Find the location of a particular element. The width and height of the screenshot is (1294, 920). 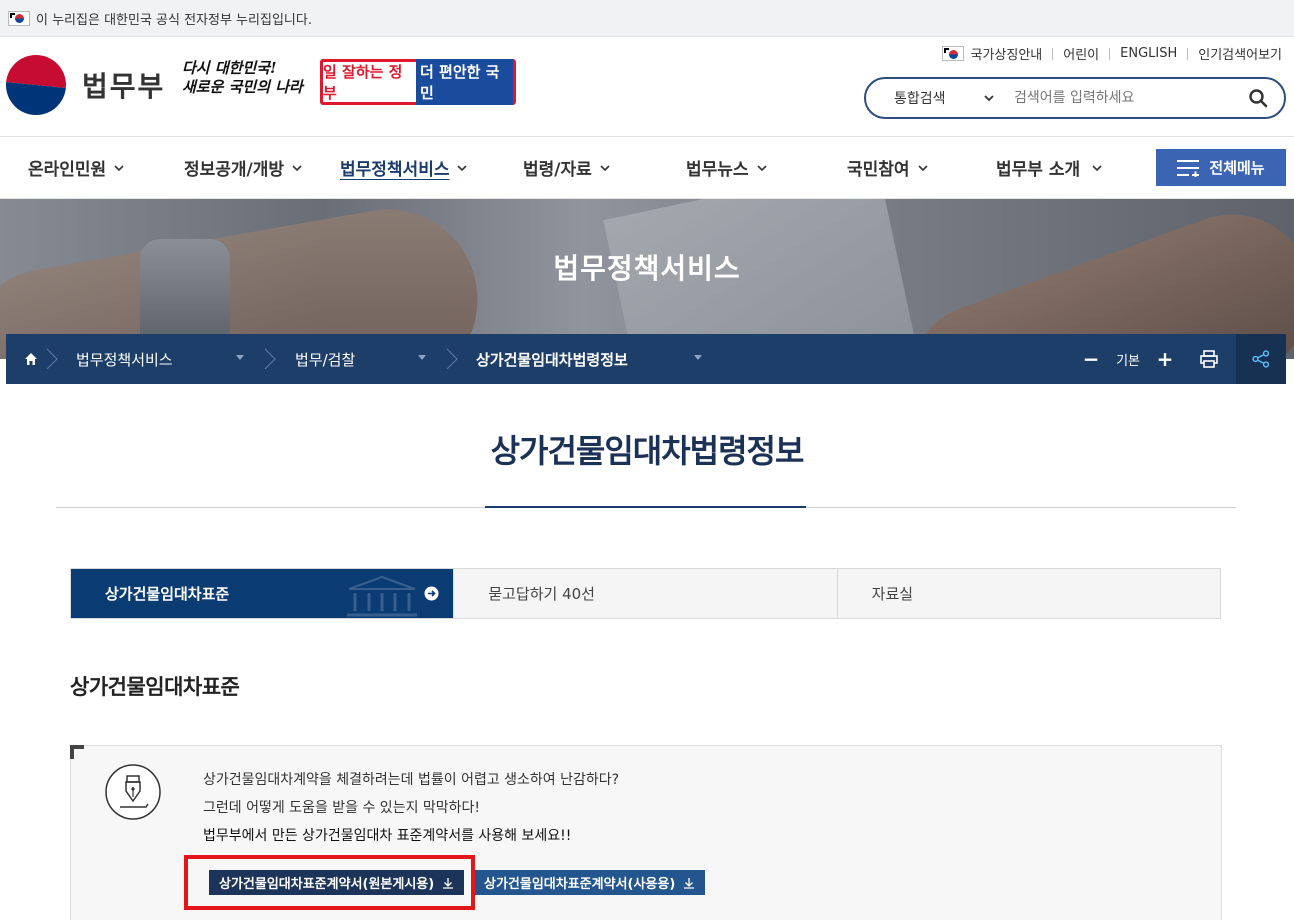

font-decrease-button: − is located at coordinates (1091, 359).